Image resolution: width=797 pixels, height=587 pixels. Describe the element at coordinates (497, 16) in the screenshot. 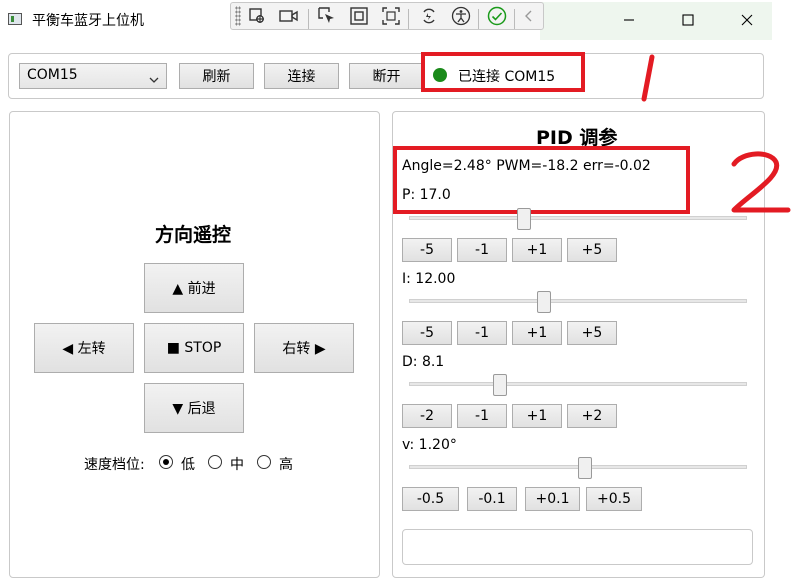

I see `check-icon` at that location.